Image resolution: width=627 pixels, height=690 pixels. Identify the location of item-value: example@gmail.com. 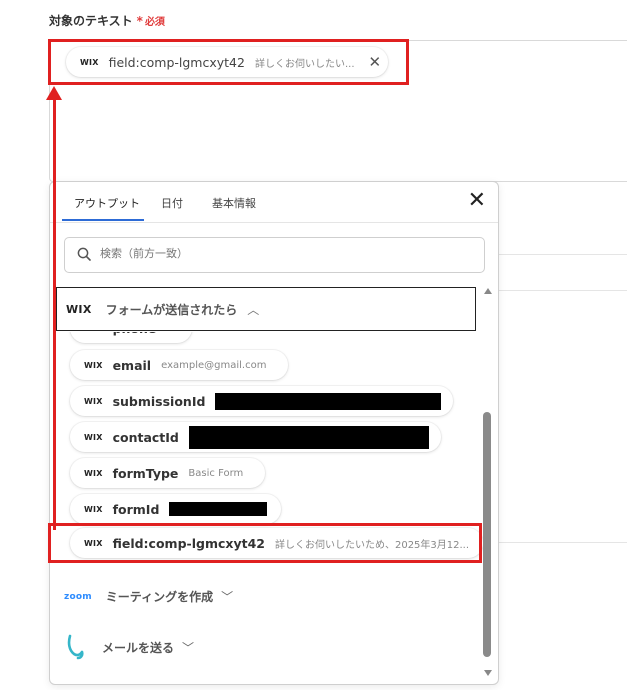
(214, 365).